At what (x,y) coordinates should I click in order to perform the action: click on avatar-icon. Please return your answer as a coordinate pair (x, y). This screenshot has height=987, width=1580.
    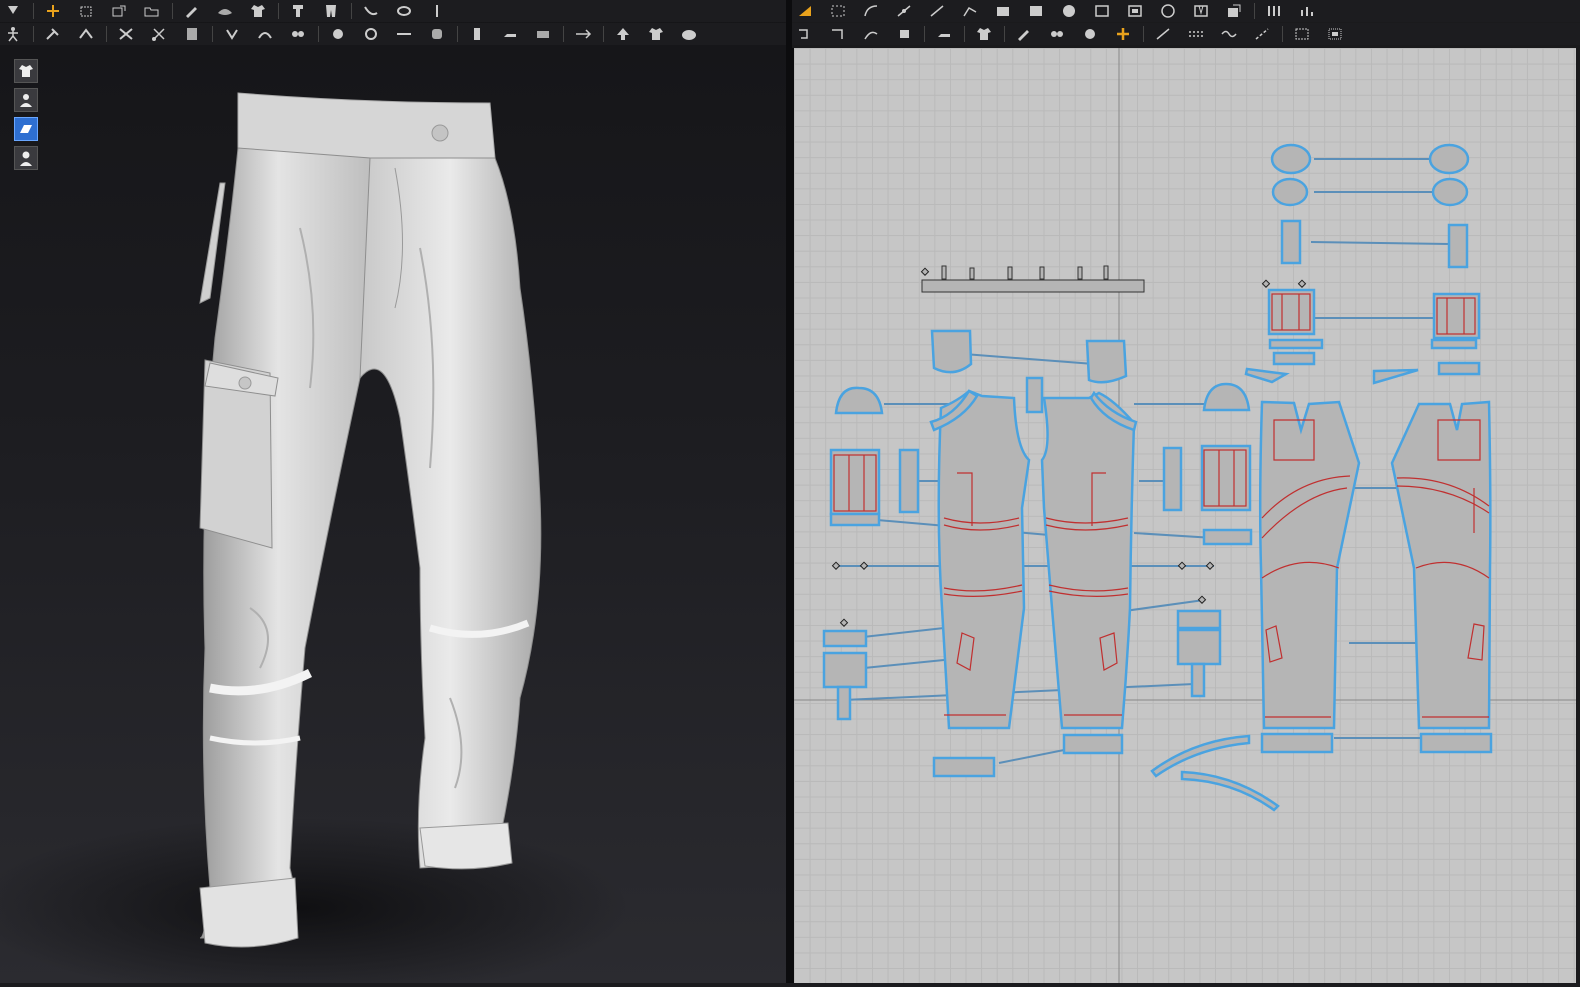
    Looking at the image, I should click on (26, 100).